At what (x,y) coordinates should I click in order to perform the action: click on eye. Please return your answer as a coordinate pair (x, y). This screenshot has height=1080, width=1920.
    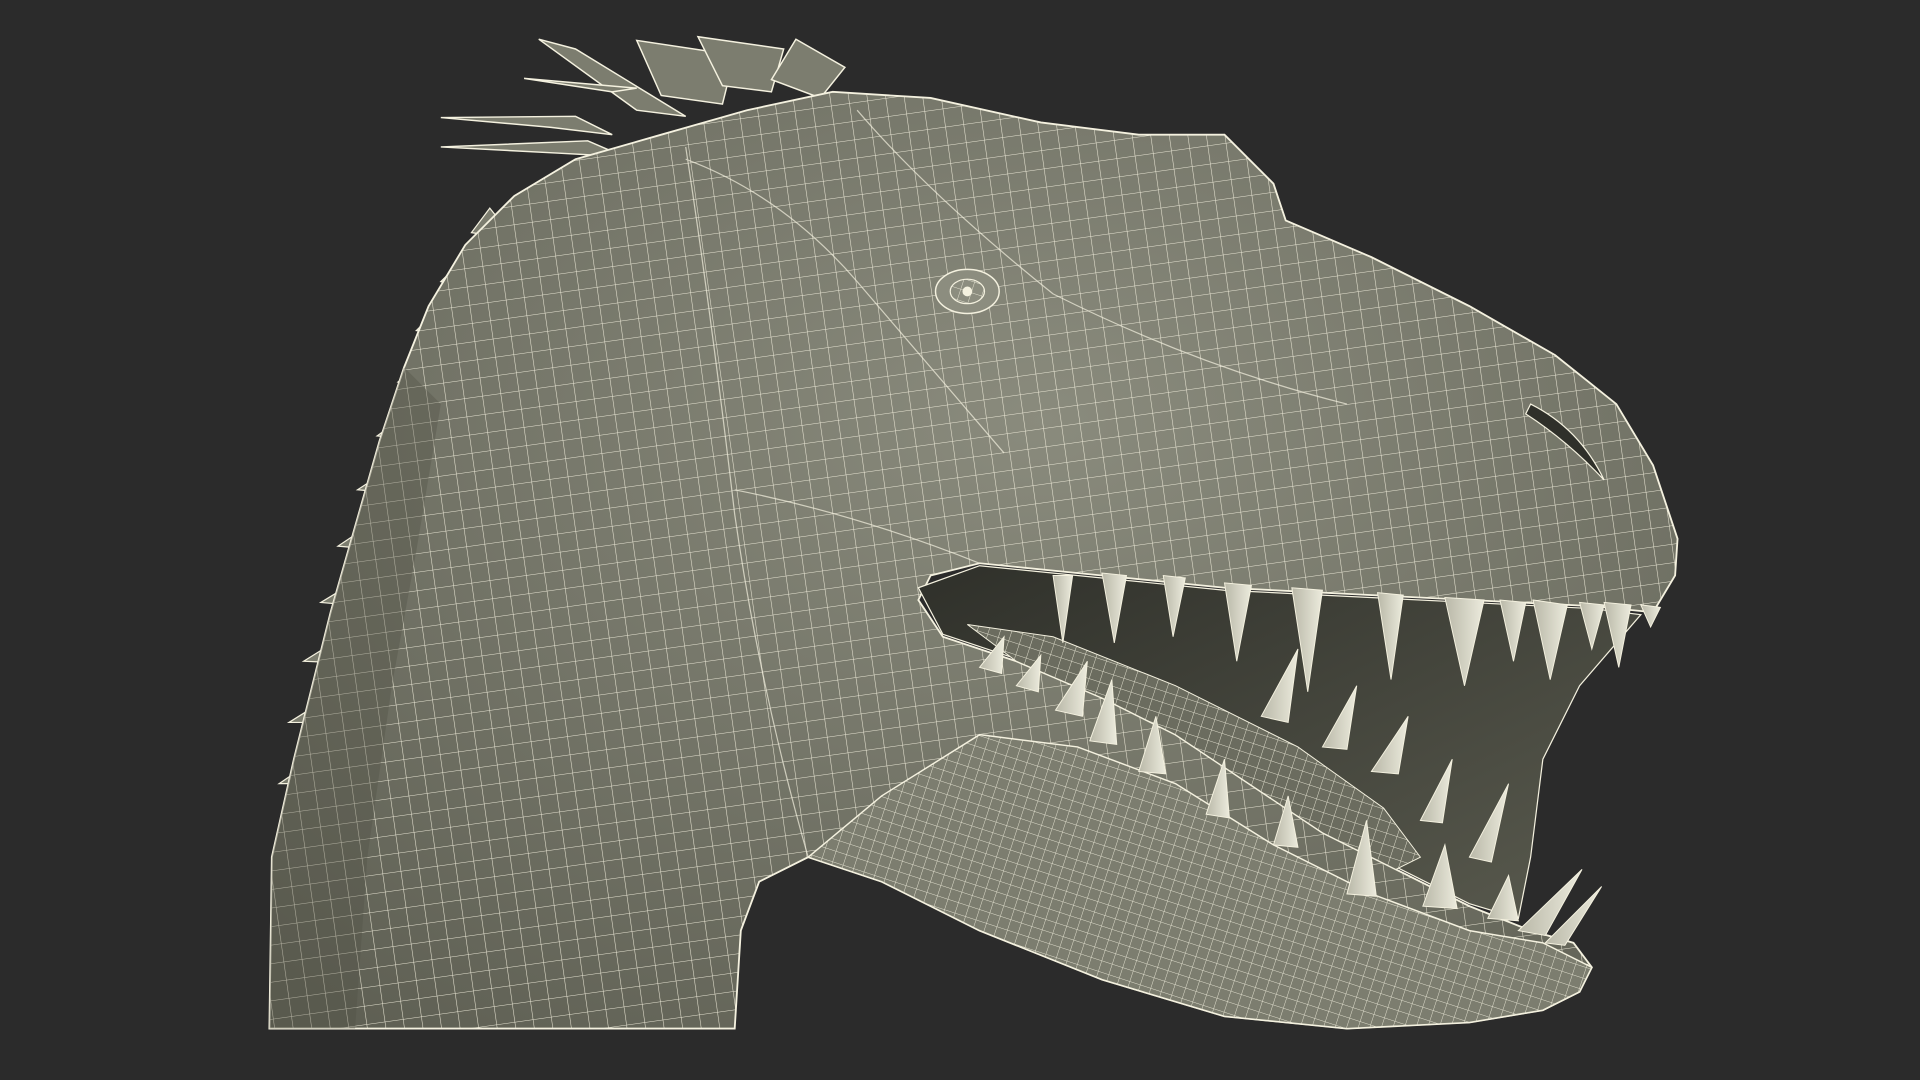
    Looking at the image, I should click on (967, 291).